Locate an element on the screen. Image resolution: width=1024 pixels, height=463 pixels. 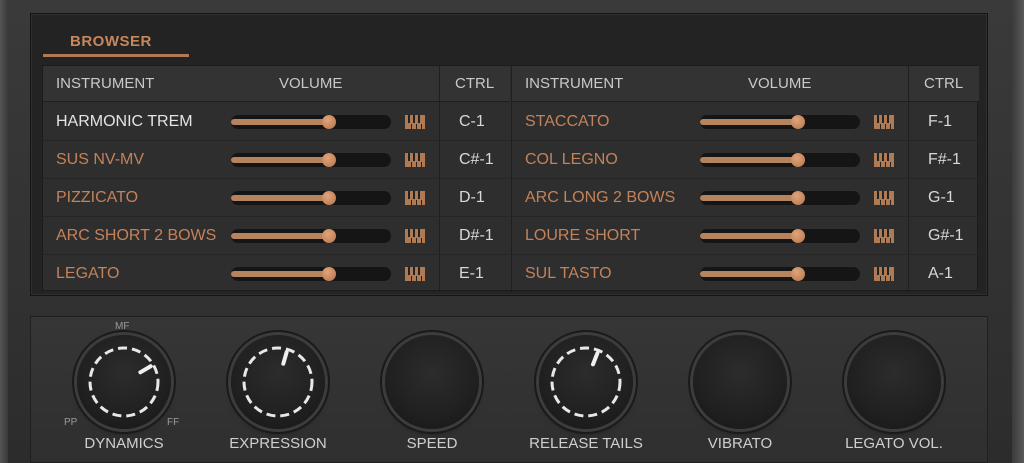
ctrl-key: E-1 is located at coordinates (471, 274).